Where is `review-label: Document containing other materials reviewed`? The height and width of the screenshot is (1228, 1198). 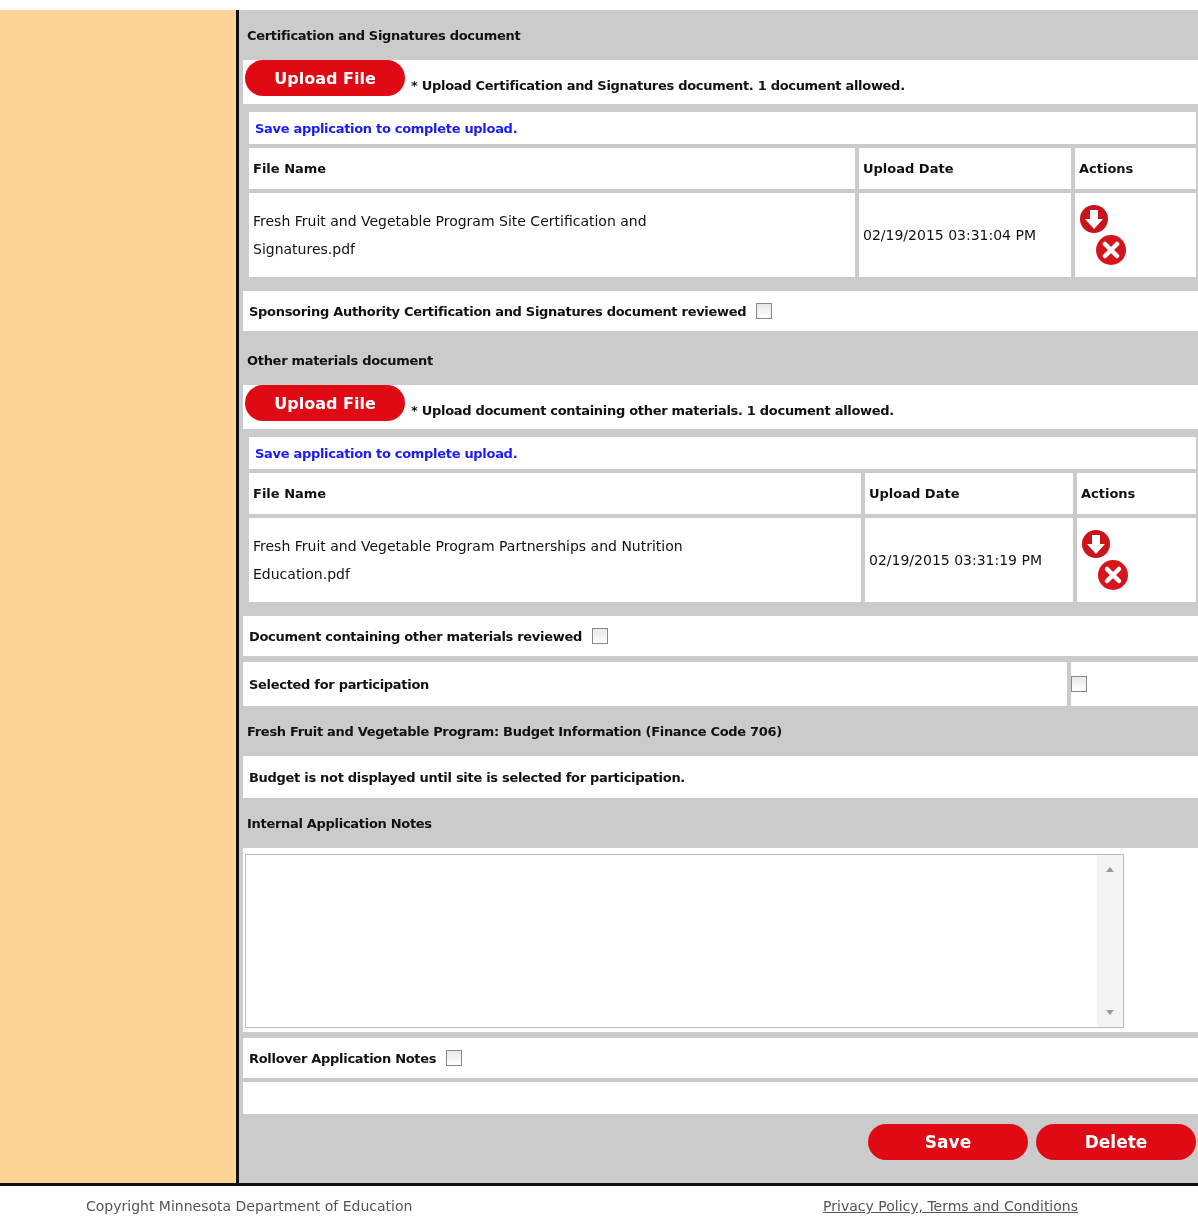 review-label: Document containing other materials reviewed is located at coordinates (415, 636).